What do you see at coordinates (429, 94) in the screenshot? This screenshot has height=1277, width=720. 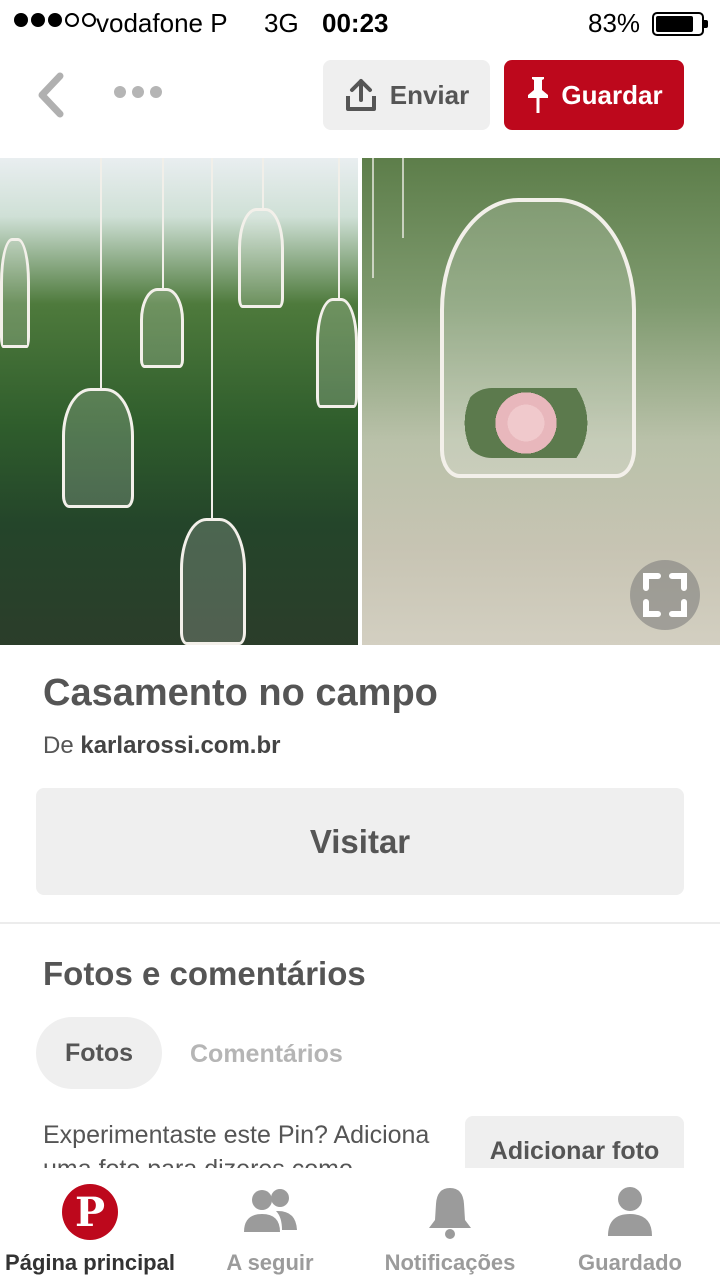 I see `send-button-label: Enviar` at bounding box center [429, 94].